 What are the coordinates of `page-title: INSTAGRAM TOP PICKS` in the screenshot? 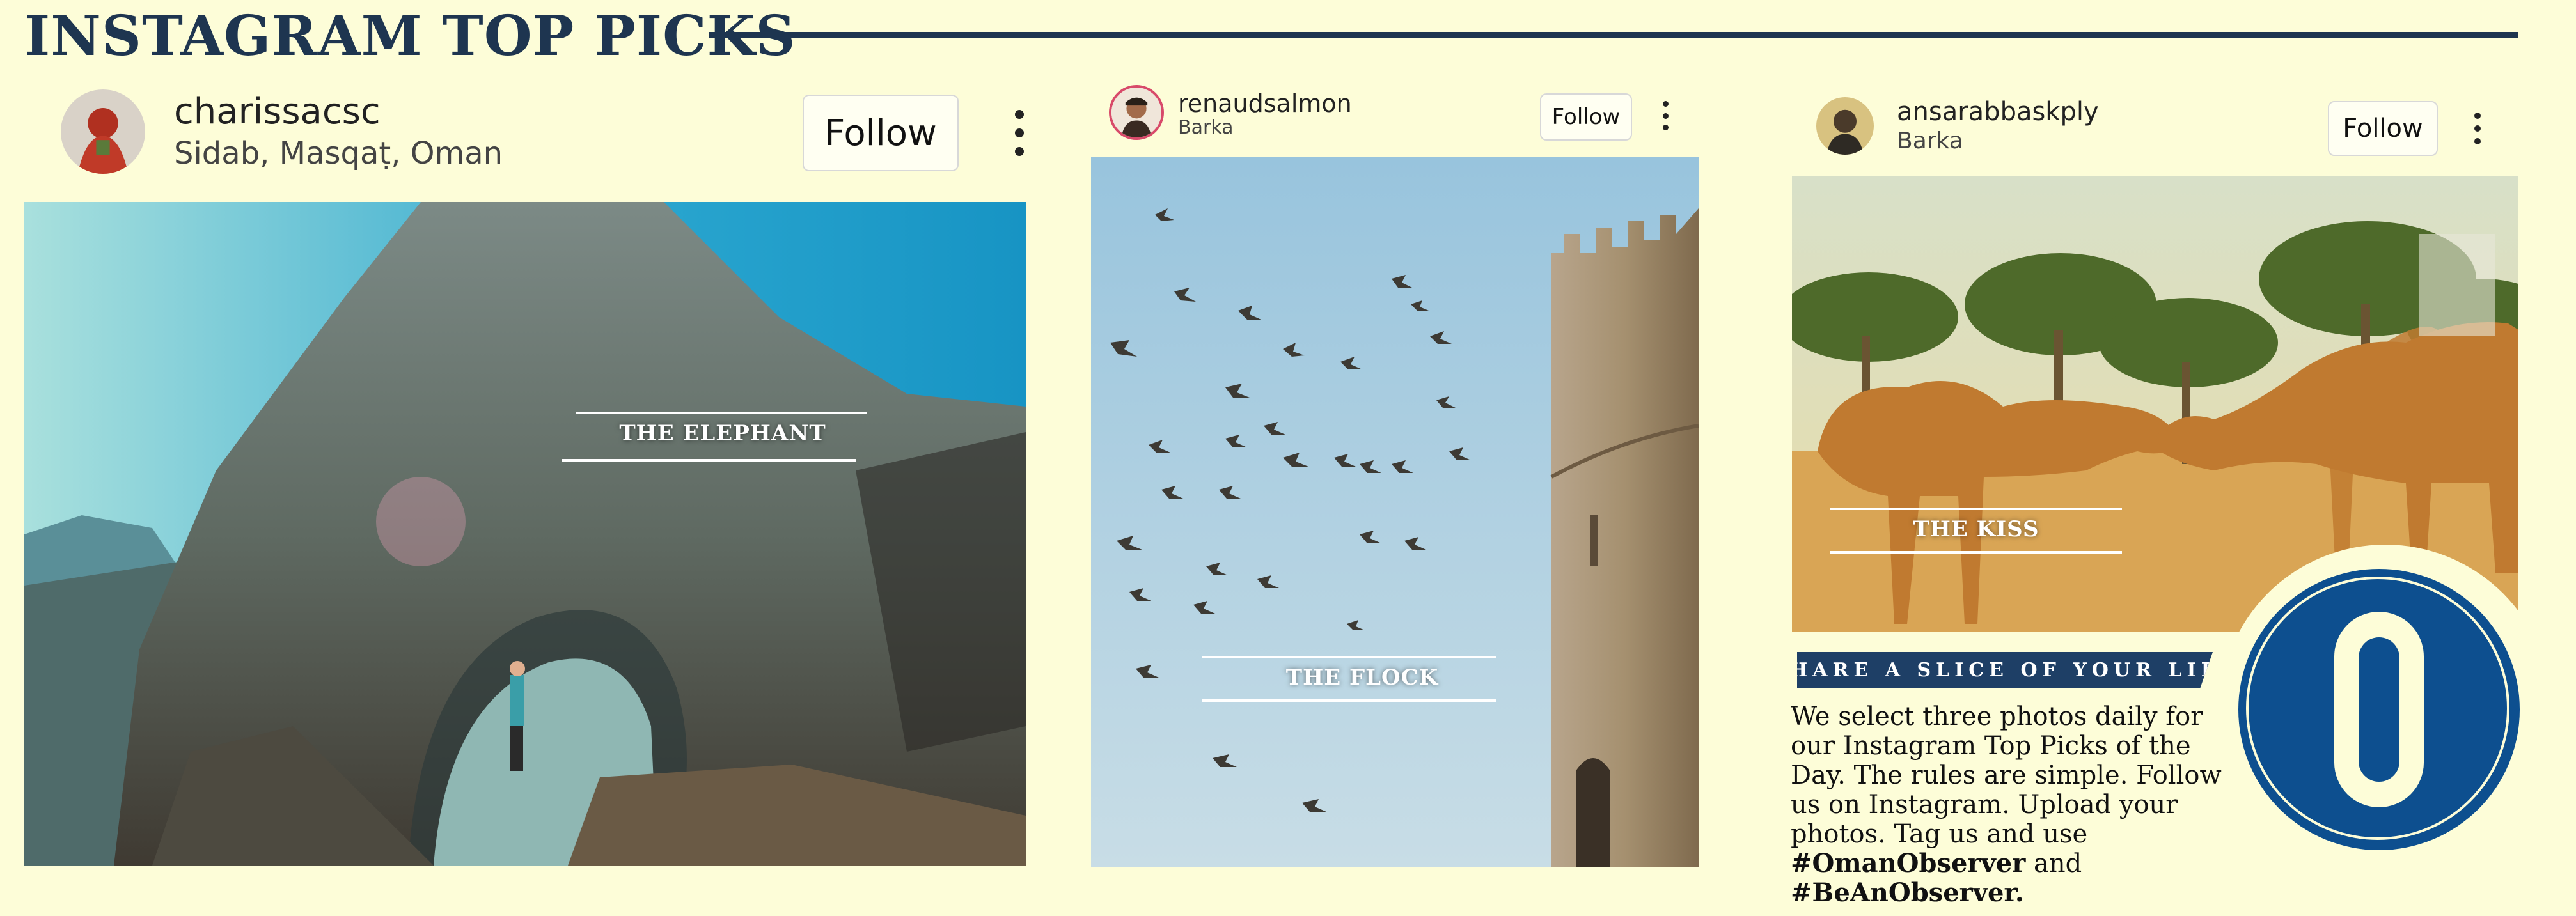 It's located at (410, 36).